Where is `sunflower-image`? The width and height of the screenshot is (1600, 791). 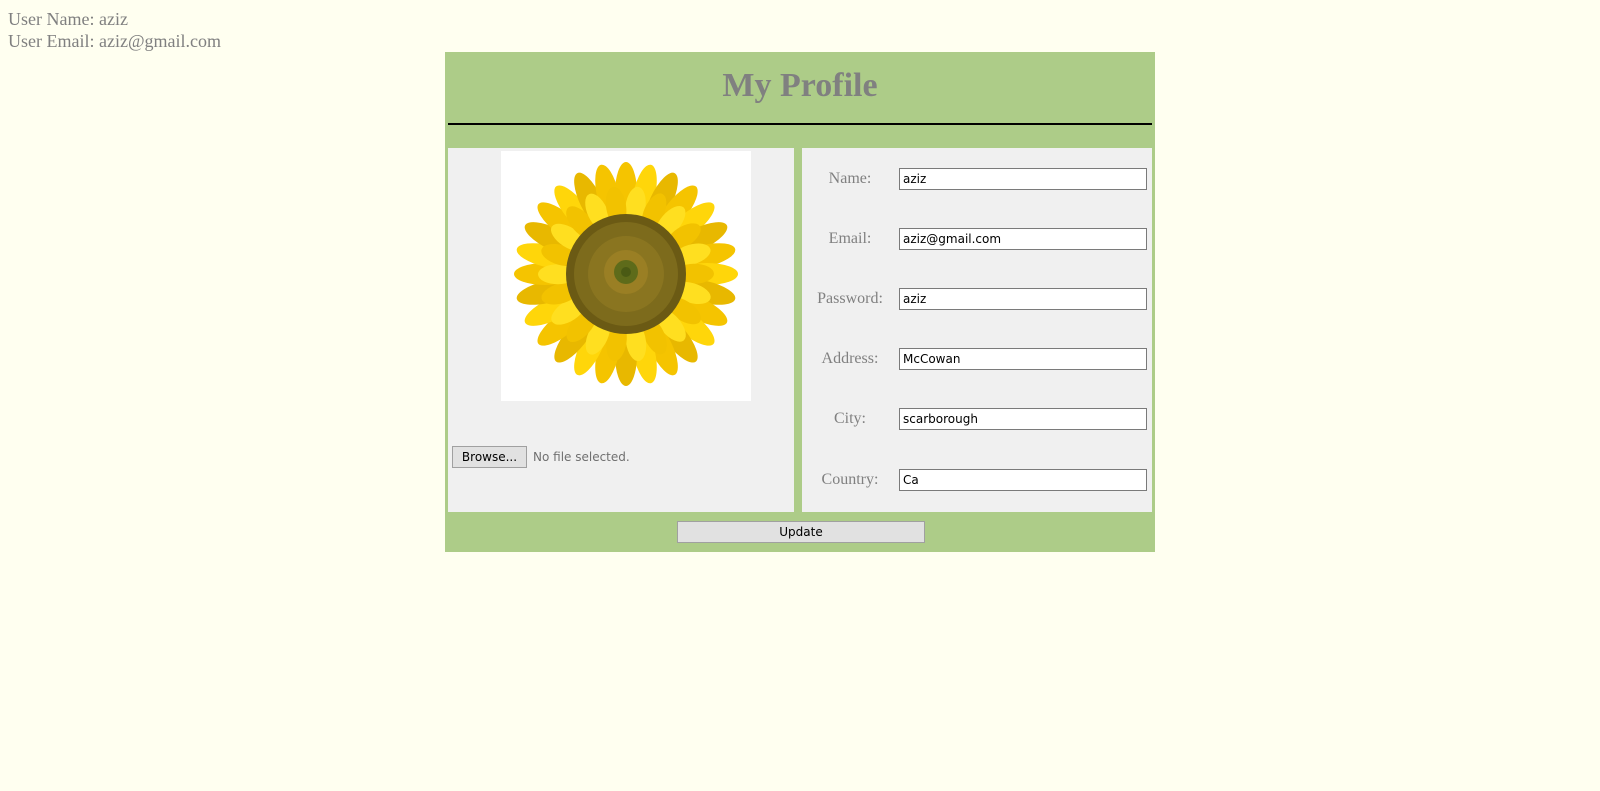
sunflower-image is located at coordinates (626, 276).